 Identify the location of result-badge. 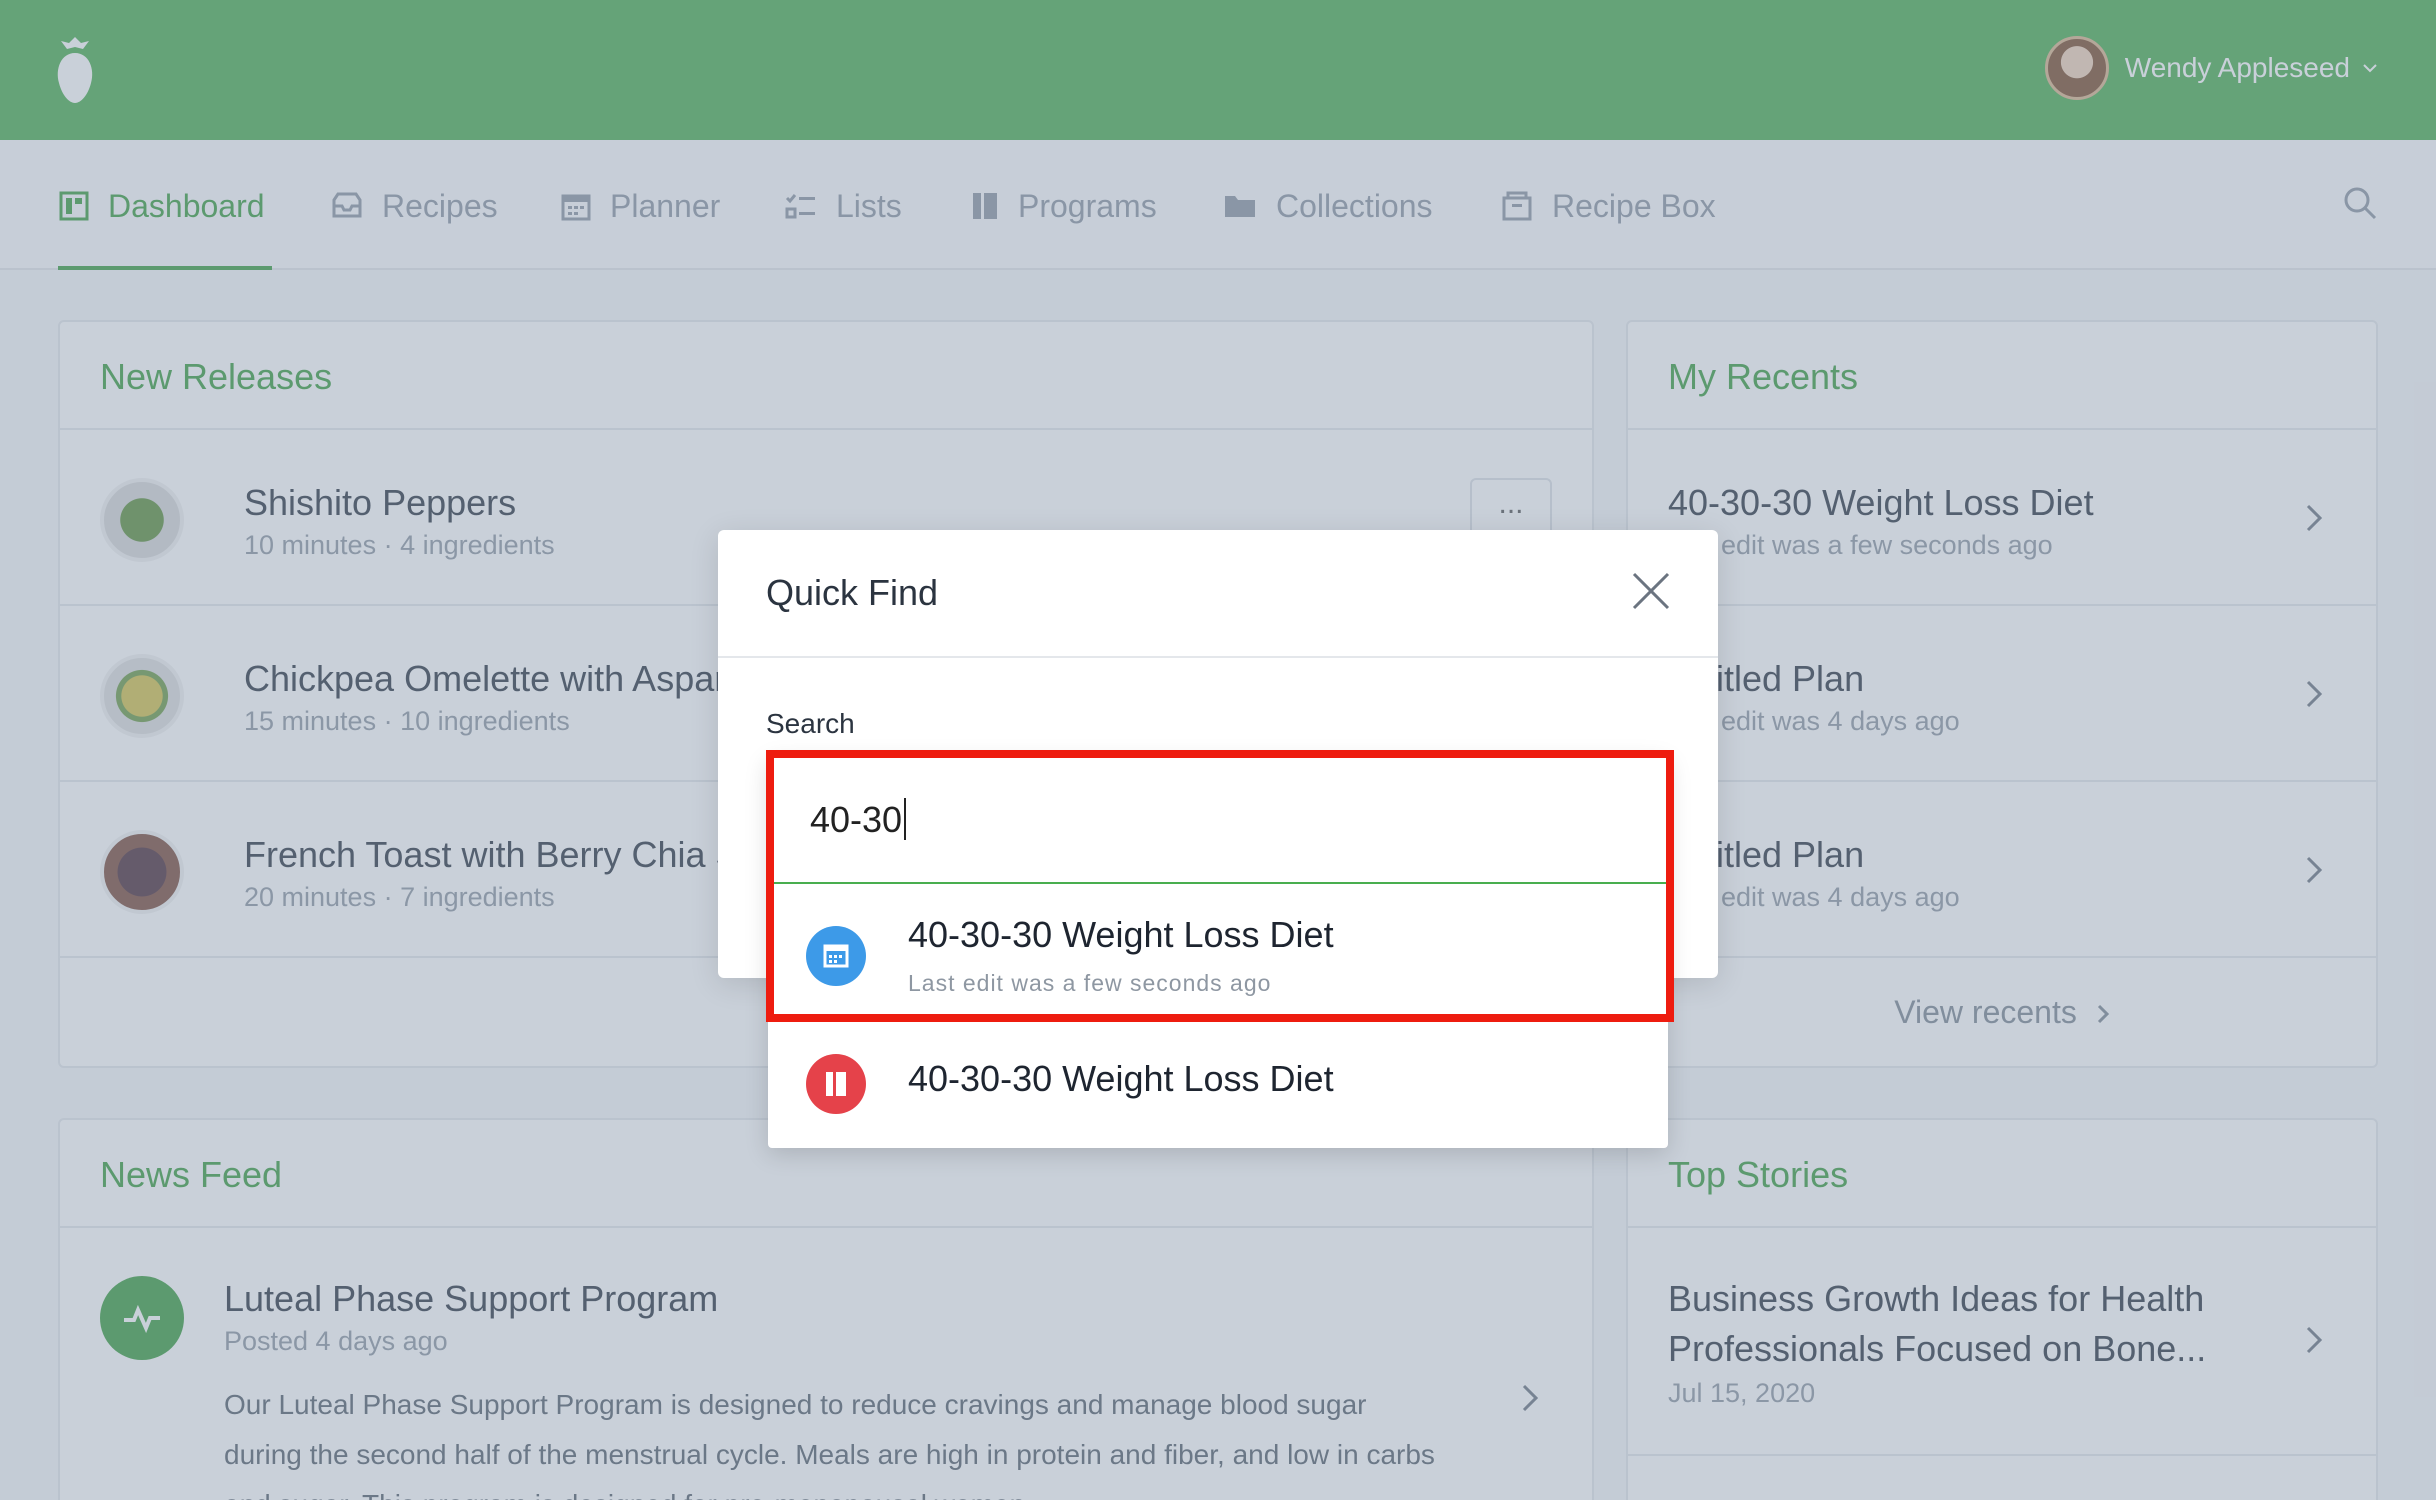
(836, 1084).